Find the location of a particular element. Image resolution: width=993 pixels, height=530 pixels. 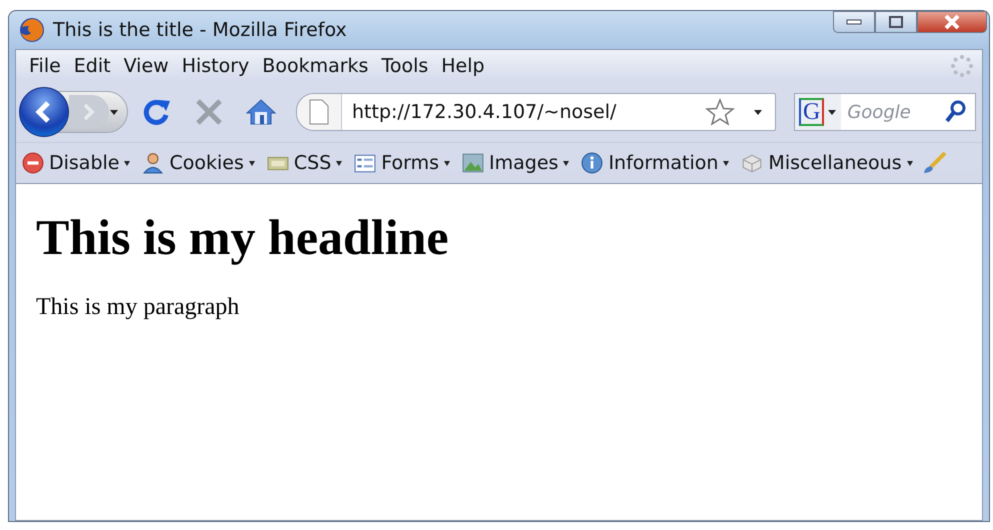

throbber-icon is located at coordinates (962, 66).